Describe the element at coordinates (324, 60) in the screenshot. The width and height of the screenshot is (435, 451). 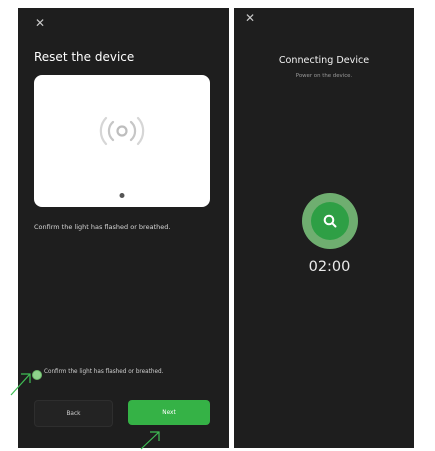
I see `page-title: Connecting Device` at that location.